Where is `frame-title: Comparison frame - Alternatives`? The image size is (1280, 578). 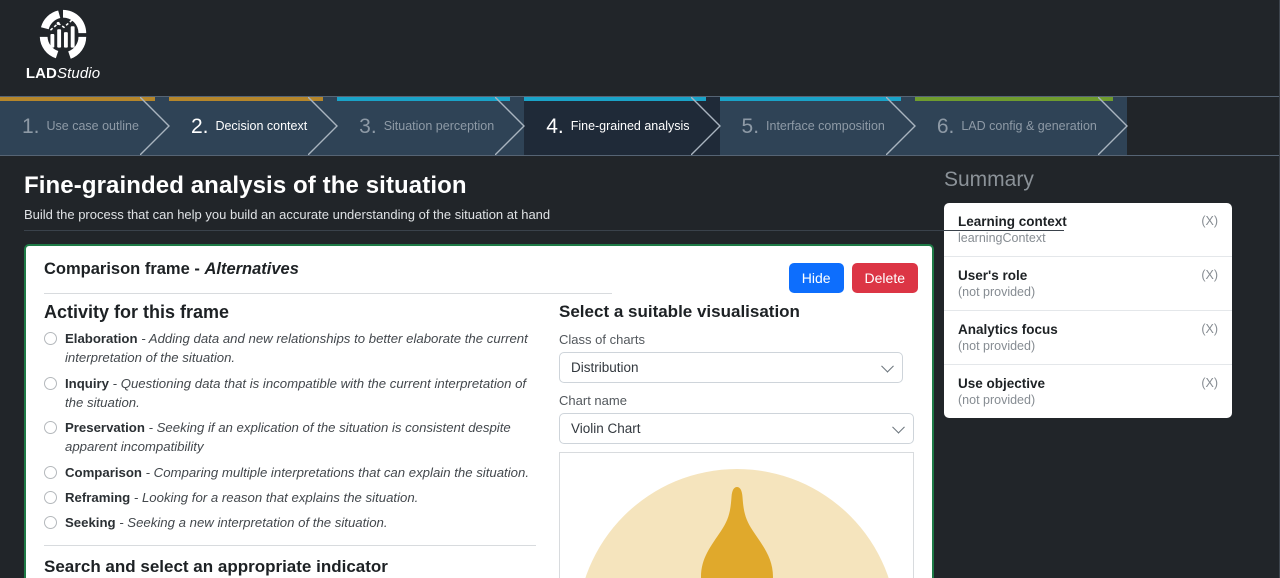 frame-title: Comparison frame - Alternatives is located at coordinates (479, 269).